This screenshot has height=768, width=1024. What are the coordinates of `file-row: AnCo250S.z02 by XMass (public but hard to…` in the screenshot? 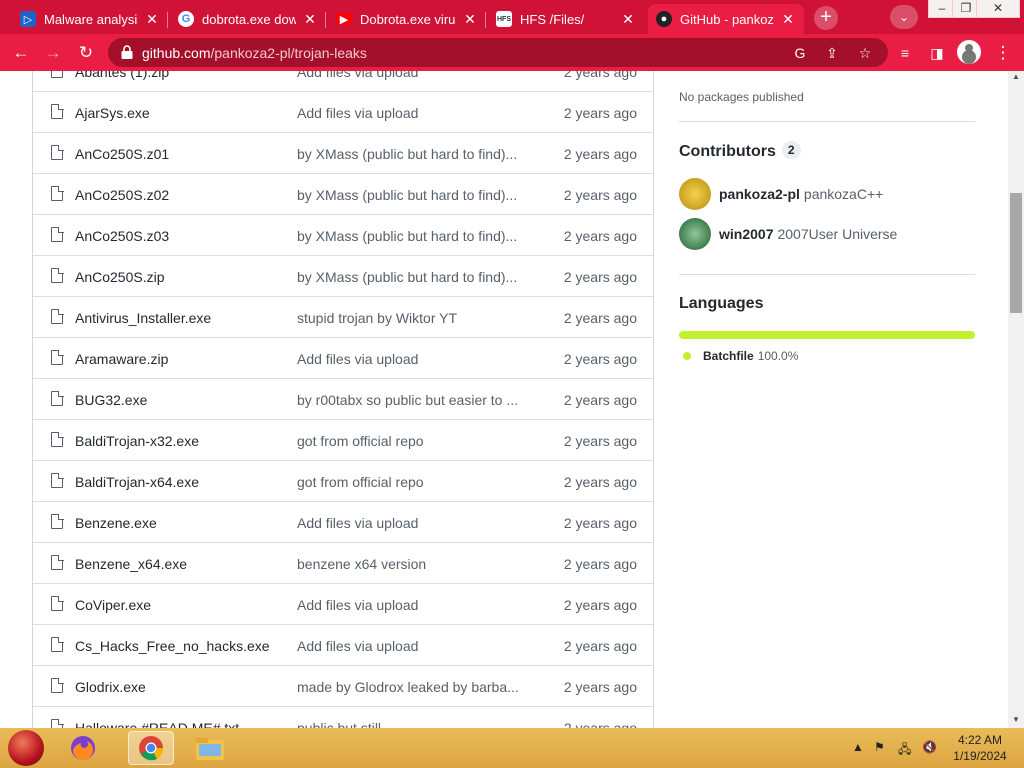 It's located at (343, 193).